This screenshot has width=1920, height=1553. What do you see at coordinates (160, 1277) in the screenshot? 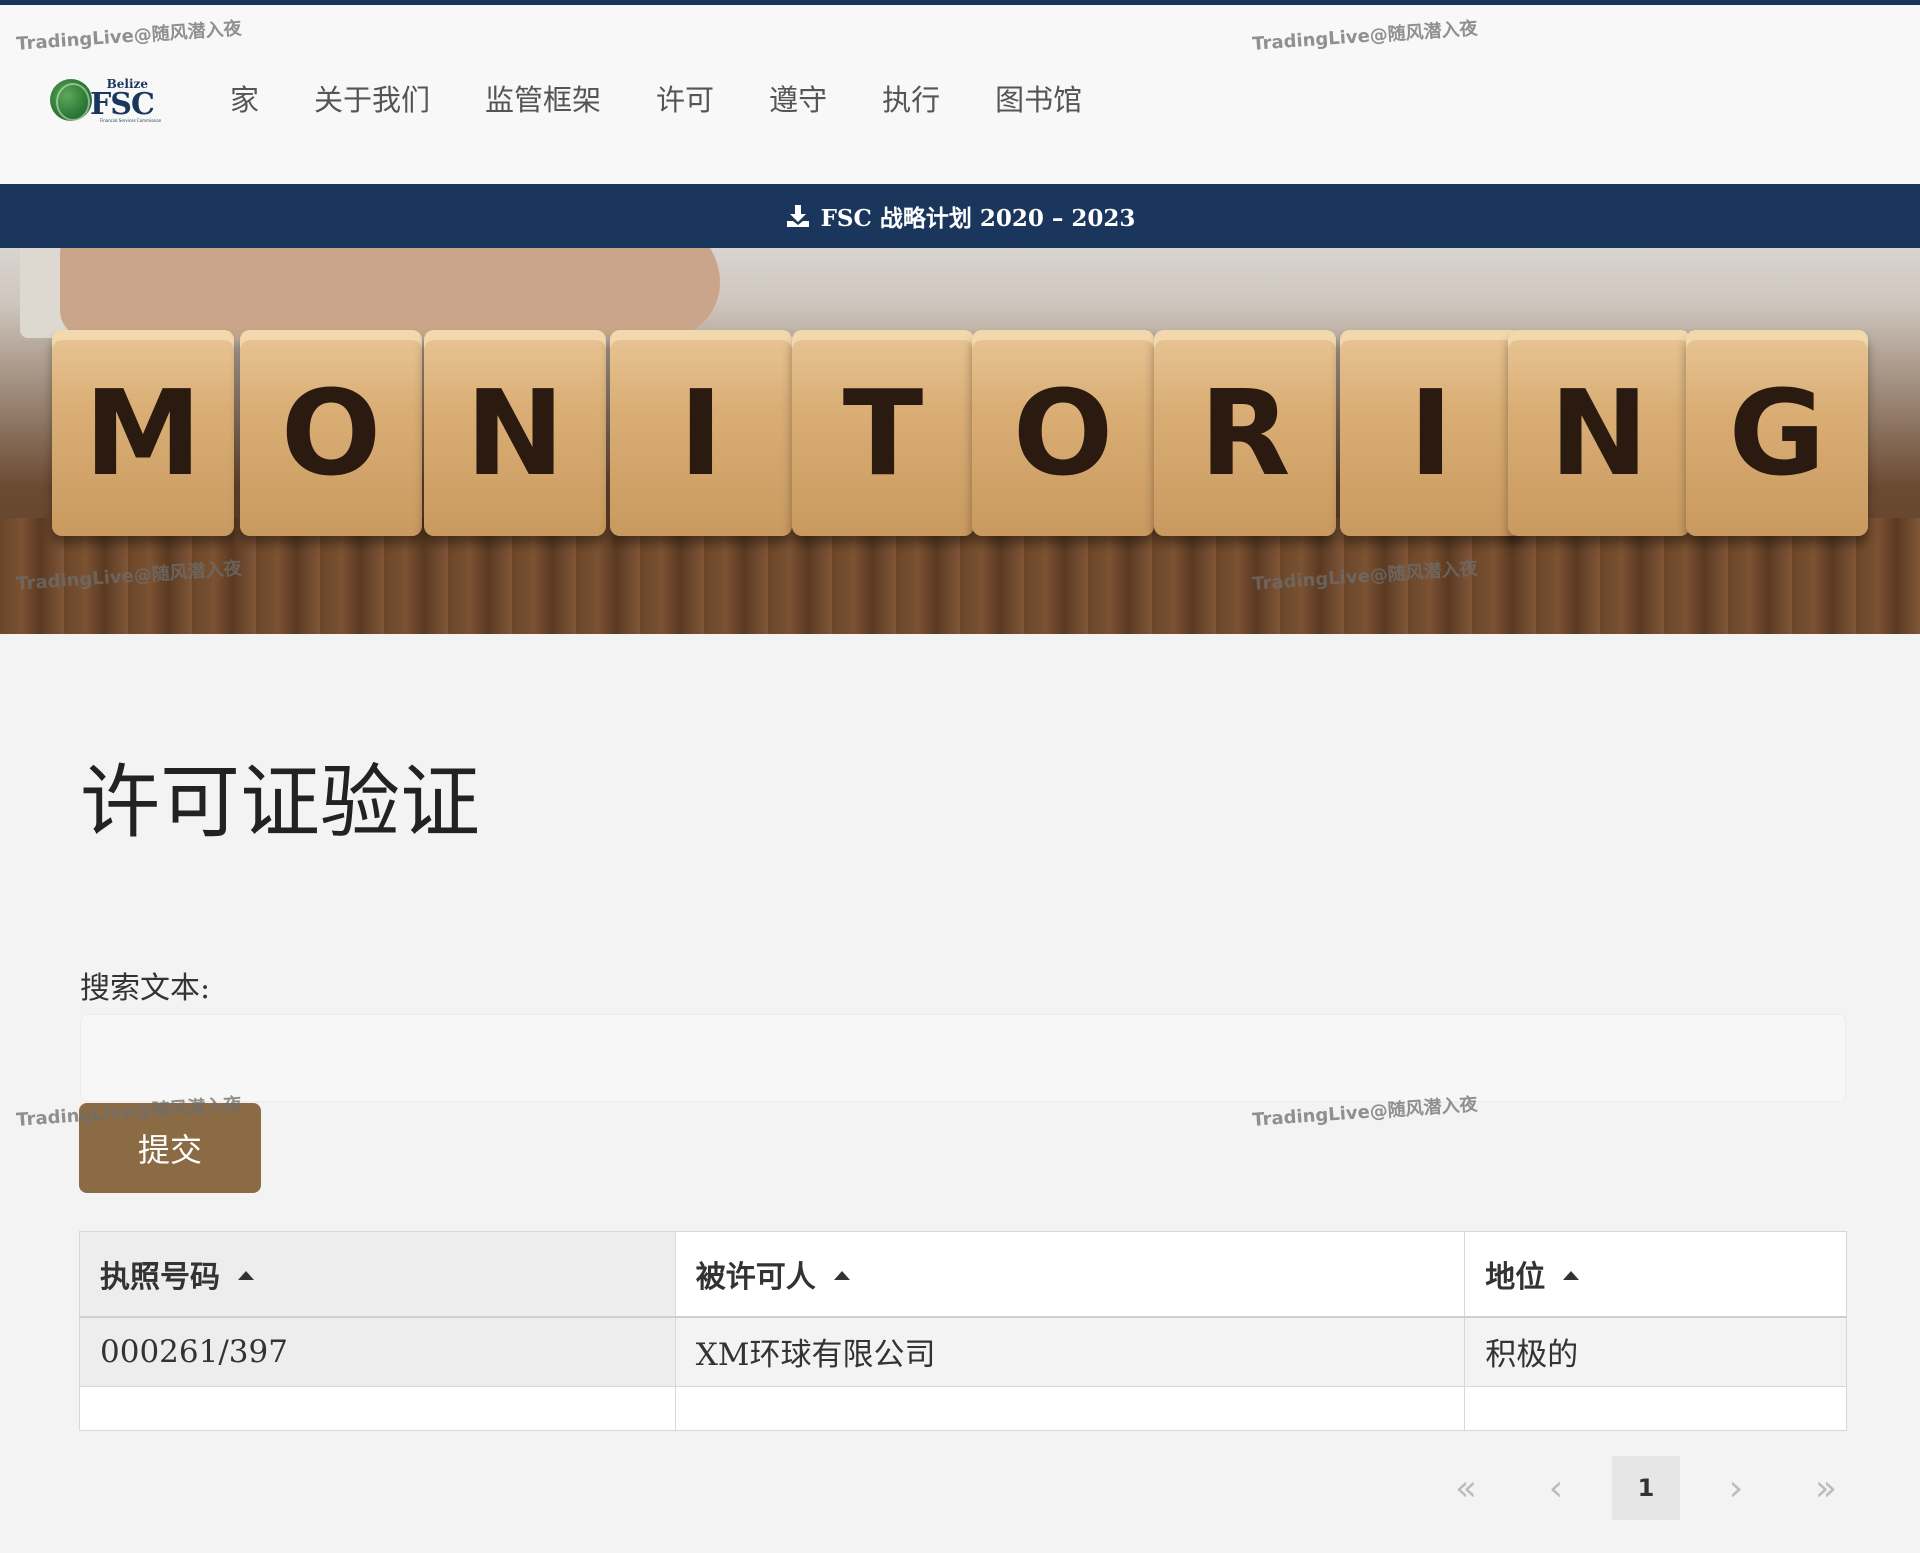
I see `column-header-label: 执照号码` at bounding box center [160, 1277].